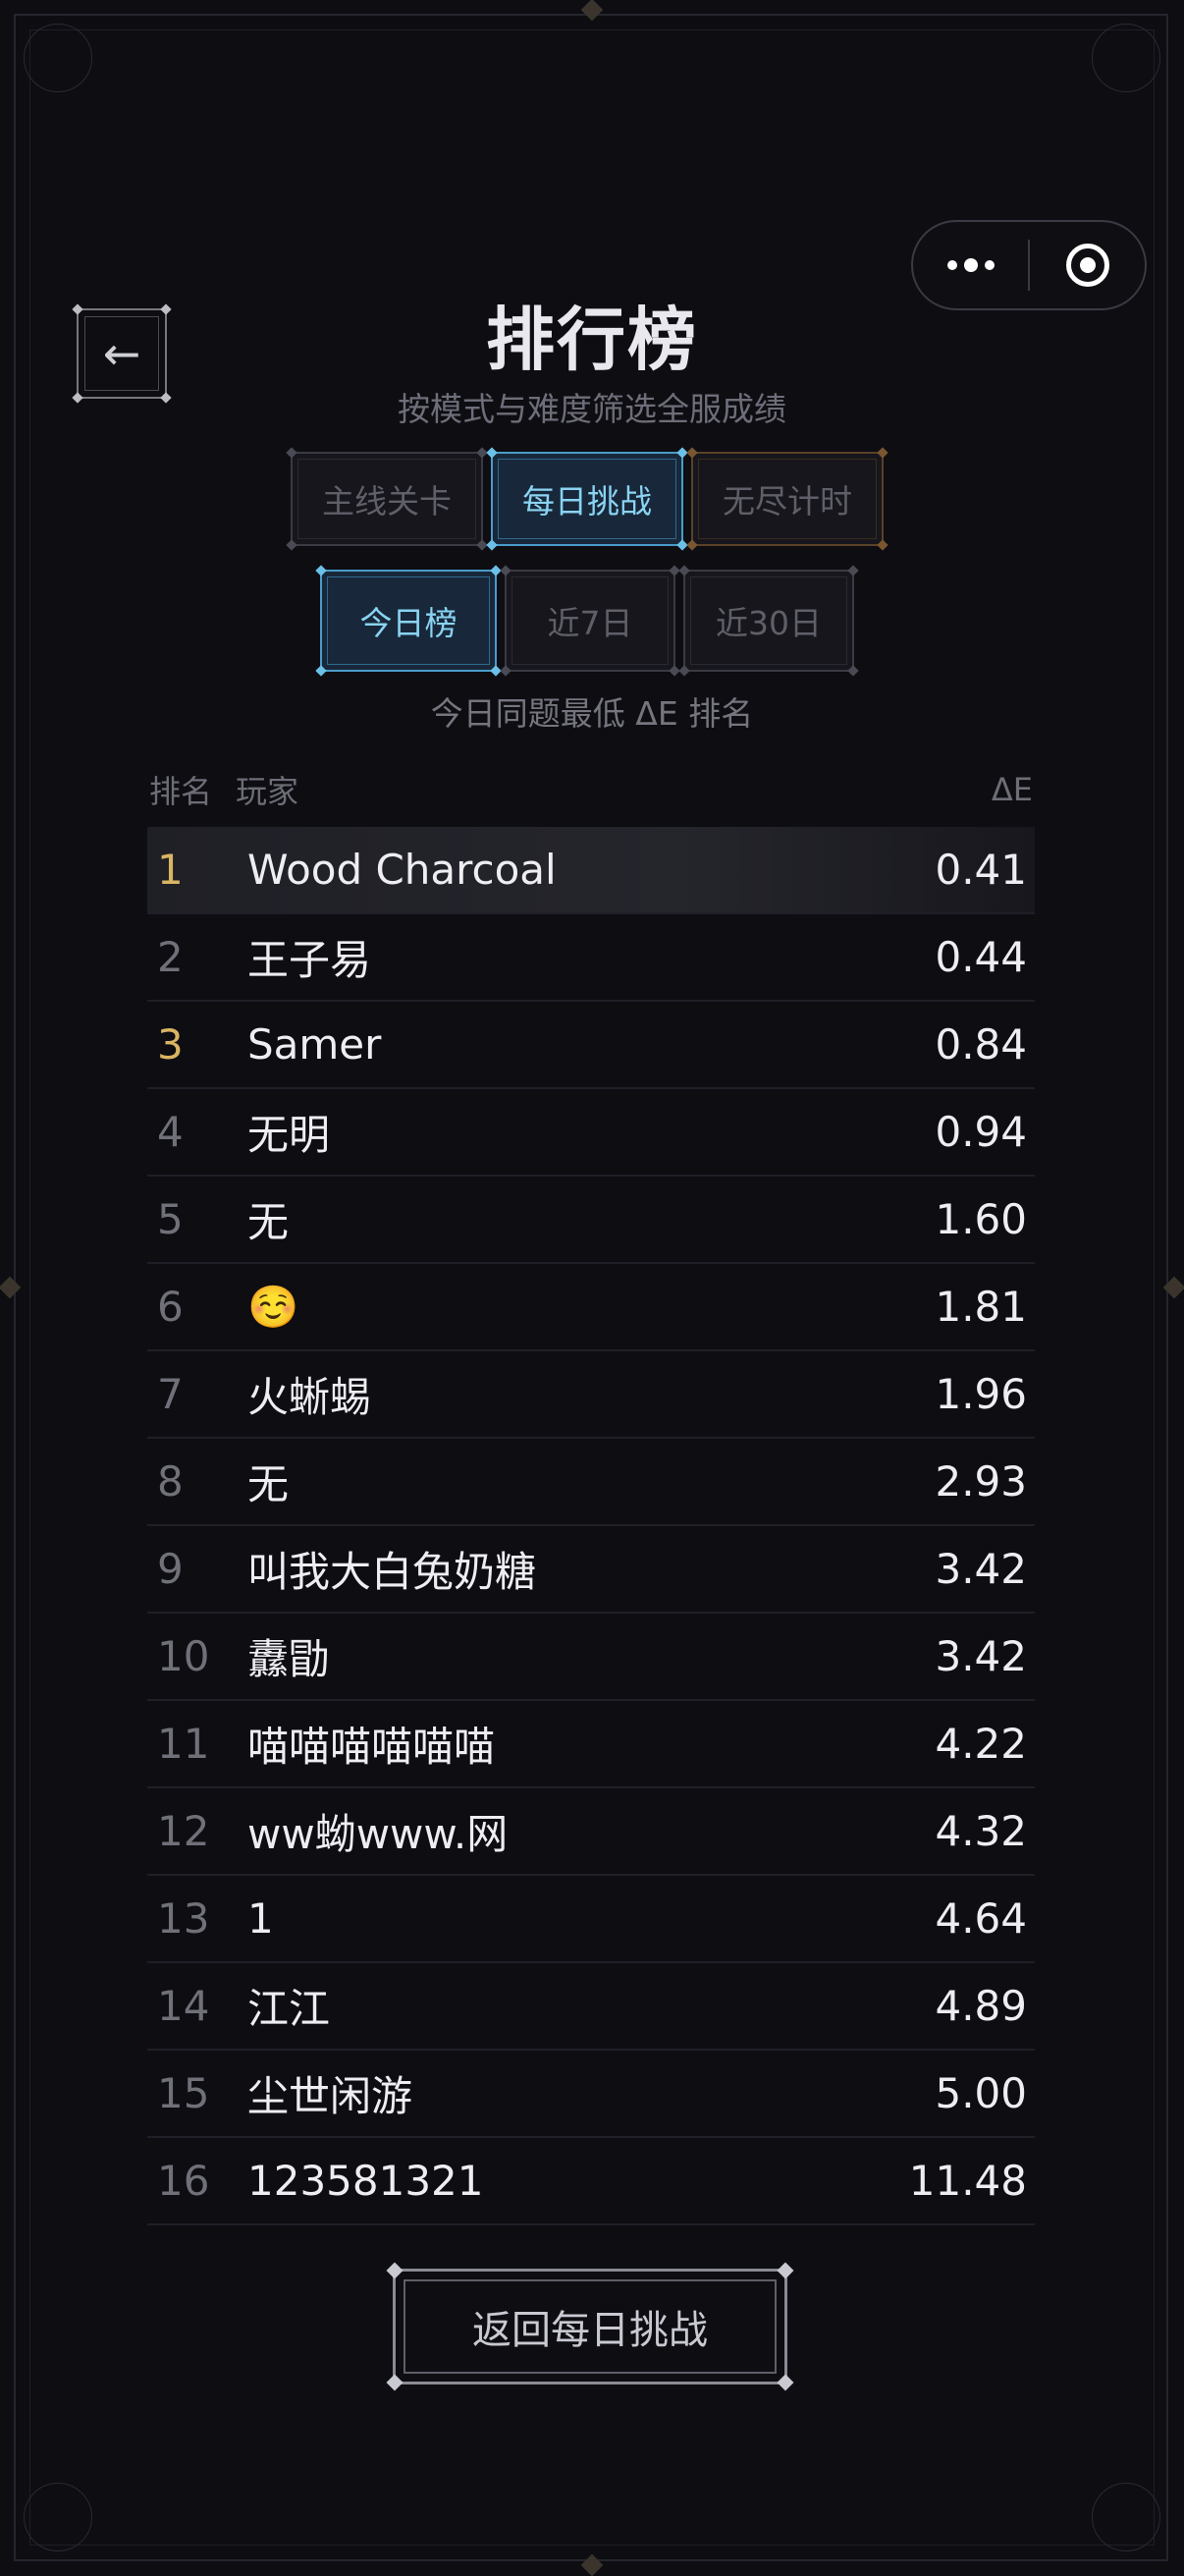  What do you see at coordinates (183, 1918) in the screenshot?
I see `row-rank: 13` at bounding box center [183, 1918].